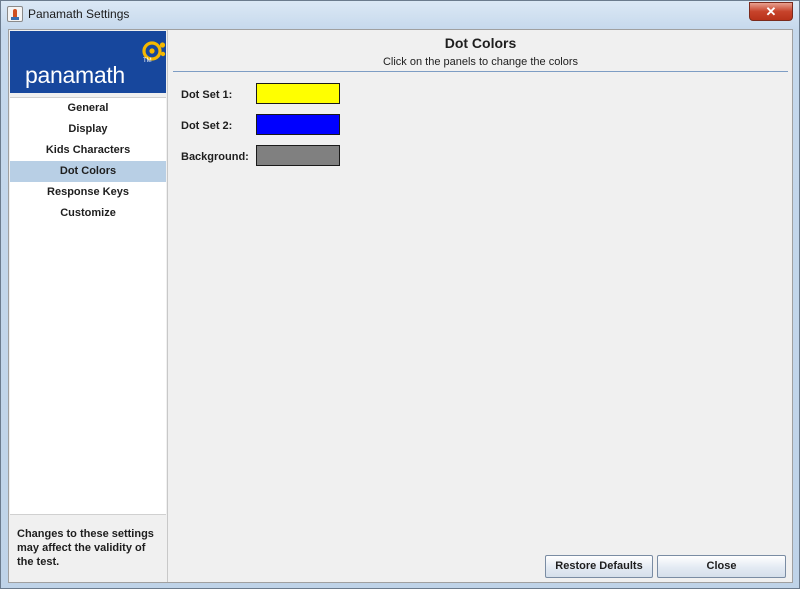 Image resolution: width=800 pixels, height=589 pixels. Describe the element at coordinates (88, 192) in the screenshot. I see `sidebar-item-response-keys: Response Keys` at that location.